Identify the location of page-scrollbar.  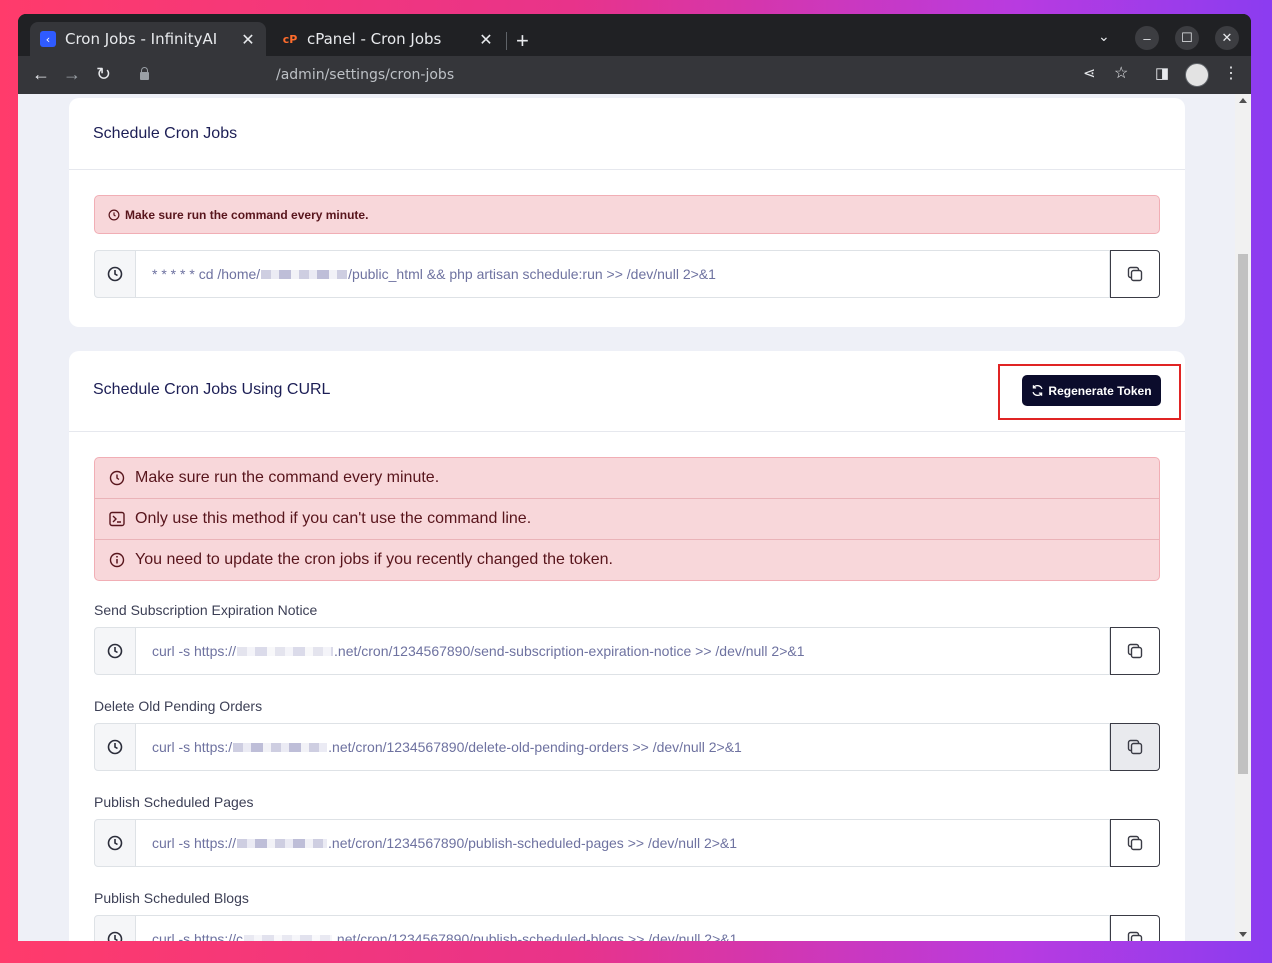
(1243, 517).